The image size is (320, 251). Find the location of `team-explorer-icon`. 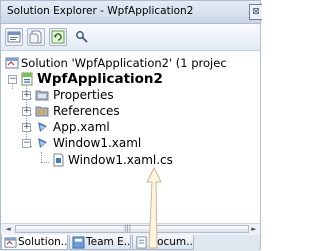

team-explorer-icon is located at coordinates (78, 242).